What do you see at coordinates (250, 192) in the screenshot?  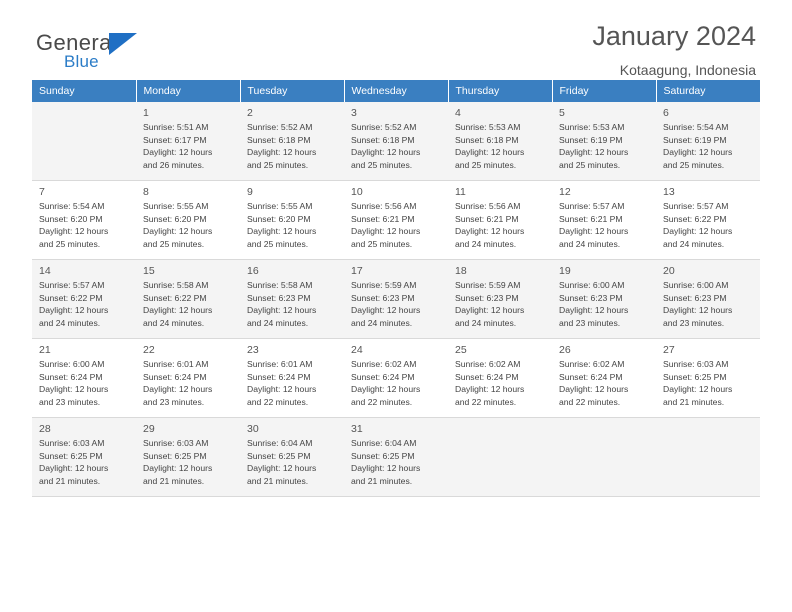 I see `day-number: 9` at bounding box center [250, 192].